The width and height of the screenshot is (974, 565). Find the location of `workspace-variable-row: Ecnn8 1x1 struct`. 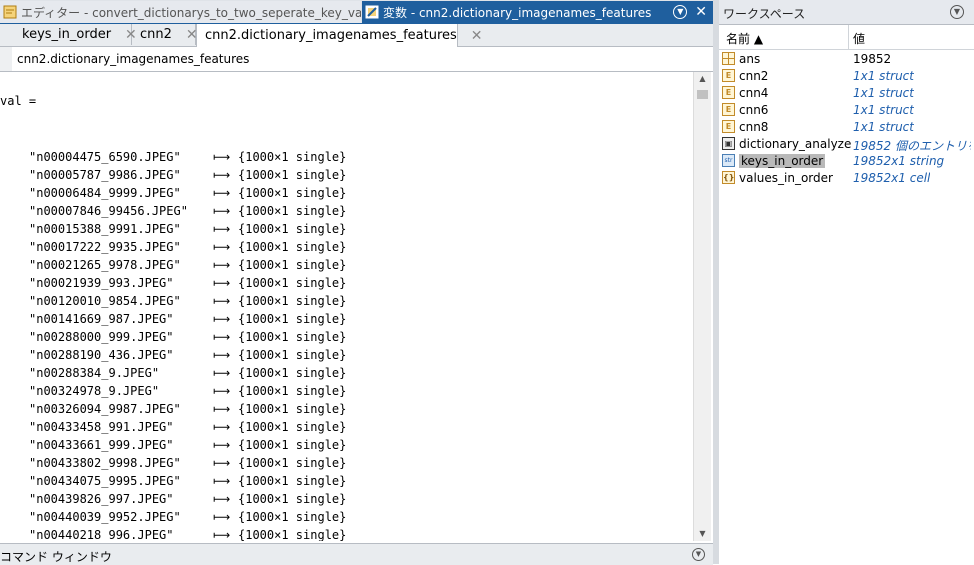

workspace-variable-row: Ecnn8 1x1 struct is located at coordinates (846, 127).